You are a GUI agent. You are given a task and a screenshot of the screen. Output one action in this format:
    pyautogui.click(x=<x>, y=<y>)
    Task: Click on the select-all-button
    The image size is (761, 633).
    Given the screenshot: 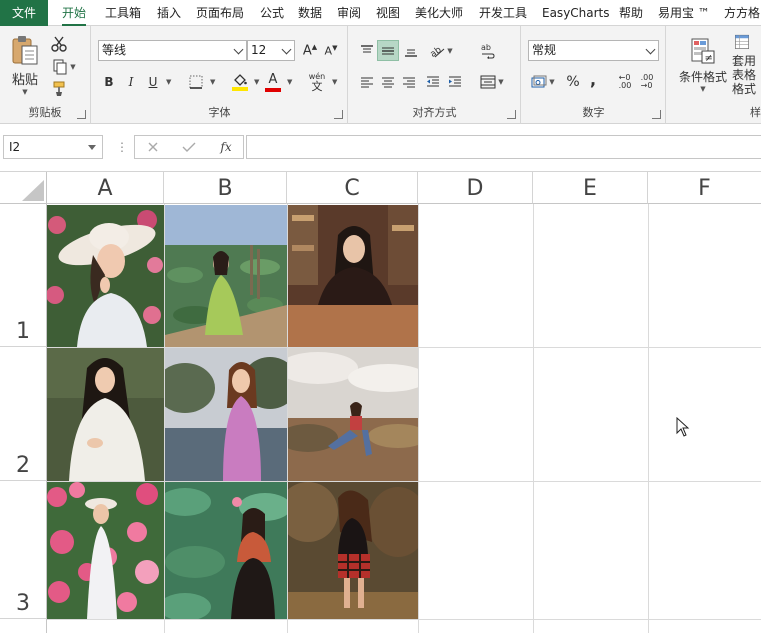 What is the action you would take?
    pyautogui.click(x=23, y=188)
    